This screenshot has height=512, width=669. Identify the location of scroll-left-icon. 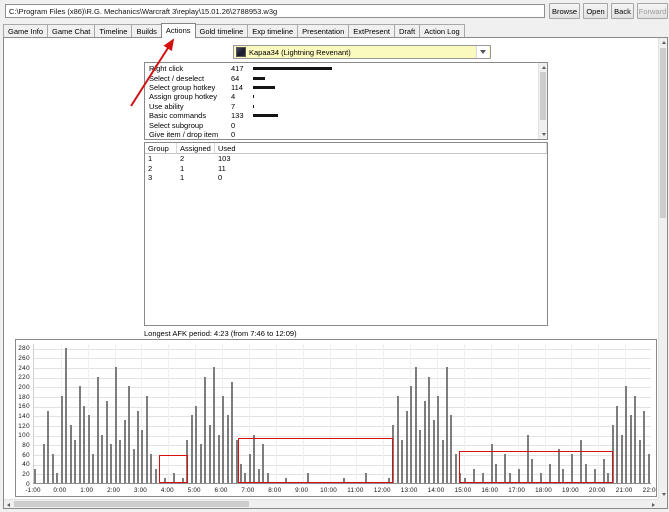
(8, 504).